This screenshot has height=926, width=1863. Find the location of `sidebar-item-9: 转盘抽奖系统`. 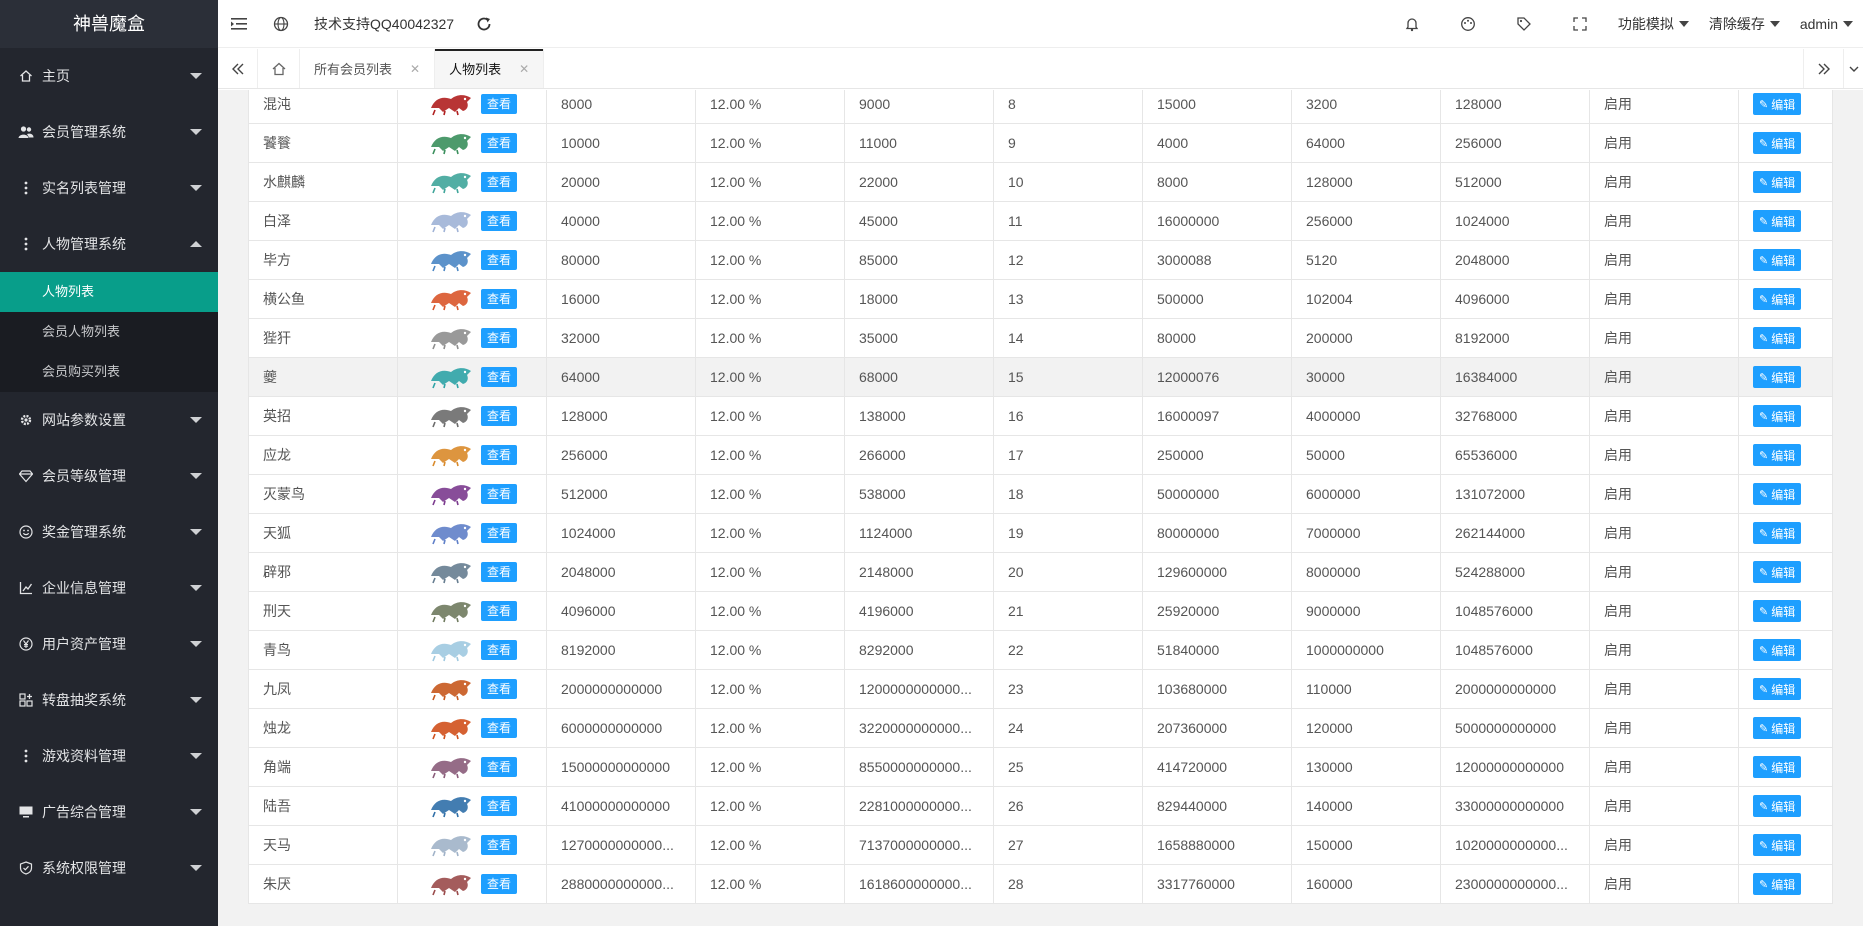

sidebar-item-9: 转盘抽奖系统 is located at coordinates (109, 700).